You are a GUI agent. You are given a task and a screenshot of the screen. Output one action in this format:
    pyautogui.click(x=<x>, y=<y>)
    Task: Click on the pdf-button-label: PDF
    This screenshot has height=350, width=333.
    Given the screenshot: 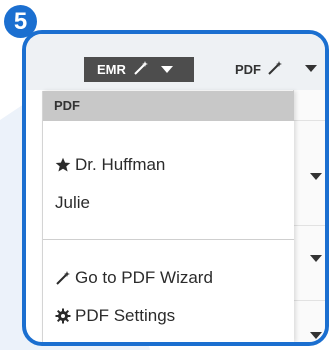 What is the action you would take?
    pyautogui.click(x=248, y=69)
    